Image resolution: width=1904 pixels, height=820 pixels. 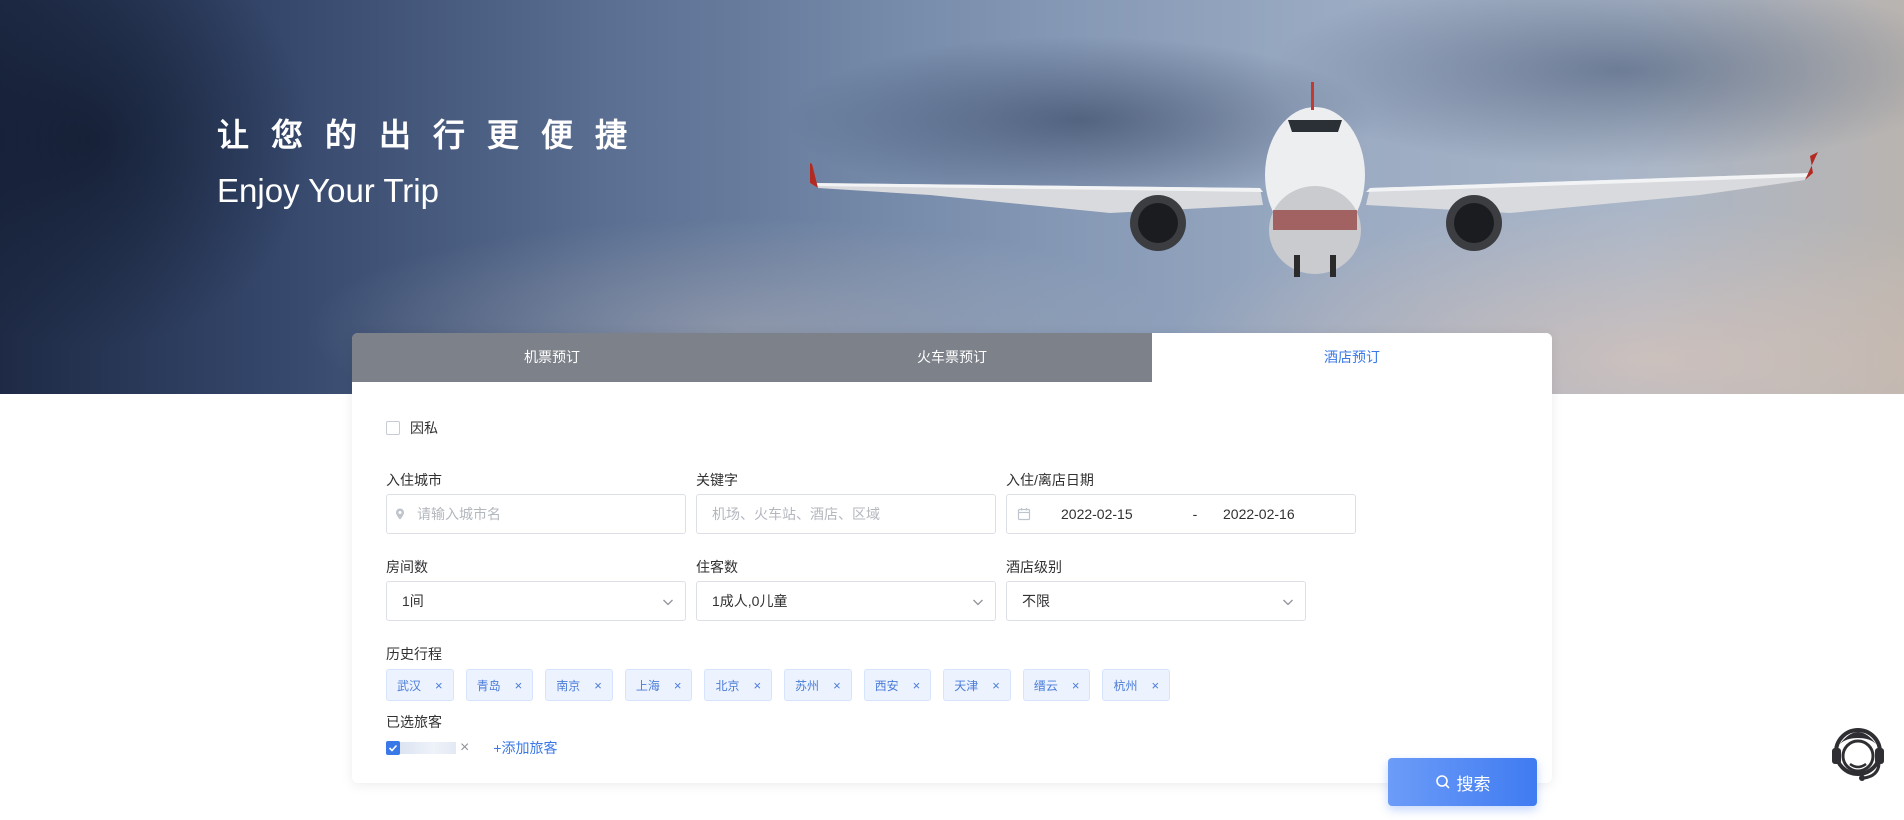 I want to click on search-button-label: 搜索, so click(x=1473, y=784).